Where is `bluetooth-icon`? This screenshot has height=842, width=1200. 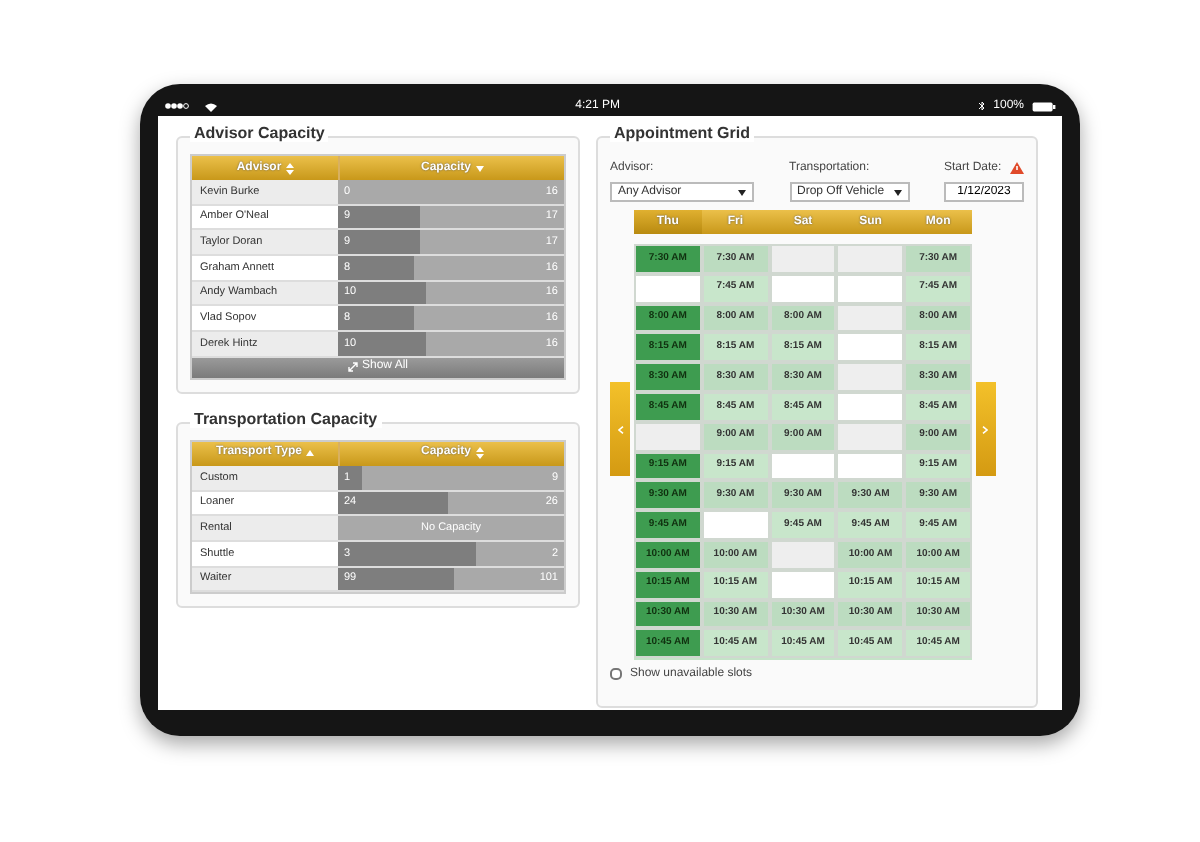
bluetooth-icon is located at coordinates (981, 106).